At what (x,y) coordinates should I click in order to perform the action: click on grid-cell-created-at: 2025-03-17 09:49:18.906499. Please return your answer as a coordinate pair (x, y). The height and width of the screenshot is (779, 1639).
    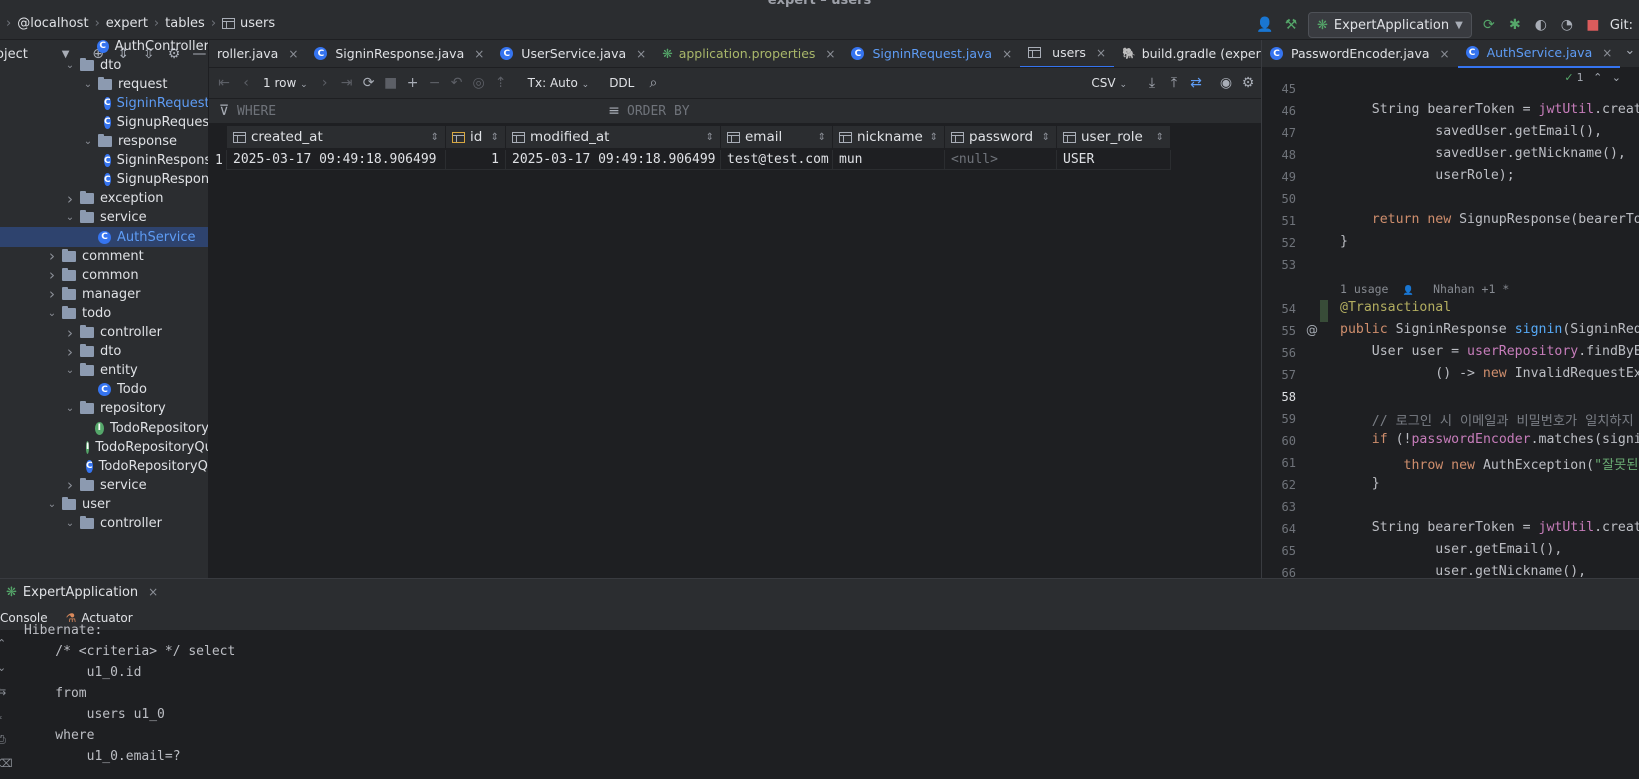
    Looking at the image, I should click on (336, 160).